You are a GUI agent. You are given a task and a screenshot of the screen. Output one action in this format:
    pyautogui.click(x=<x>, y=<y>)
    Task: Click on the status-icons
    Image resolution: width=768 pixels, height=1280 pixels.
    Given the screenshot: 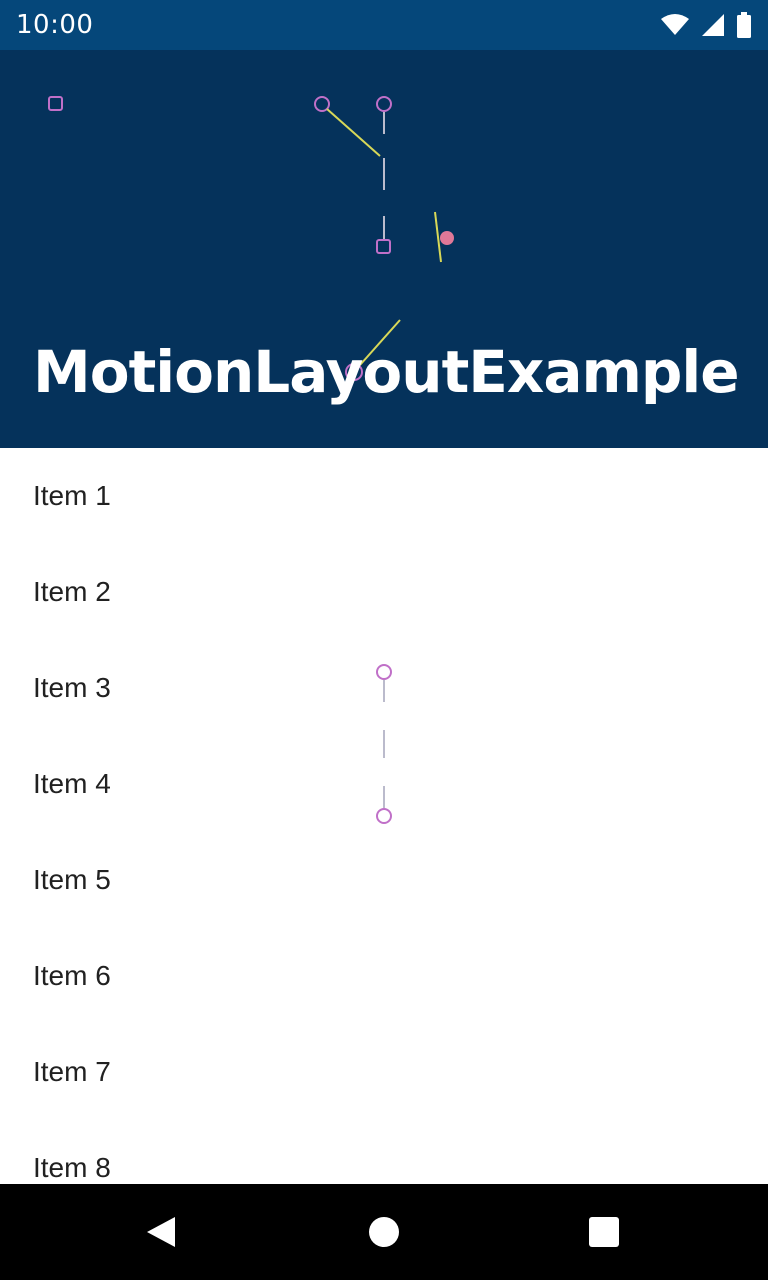 What is the action you would take?
    pyautogui.click(x=706, y=25)
    